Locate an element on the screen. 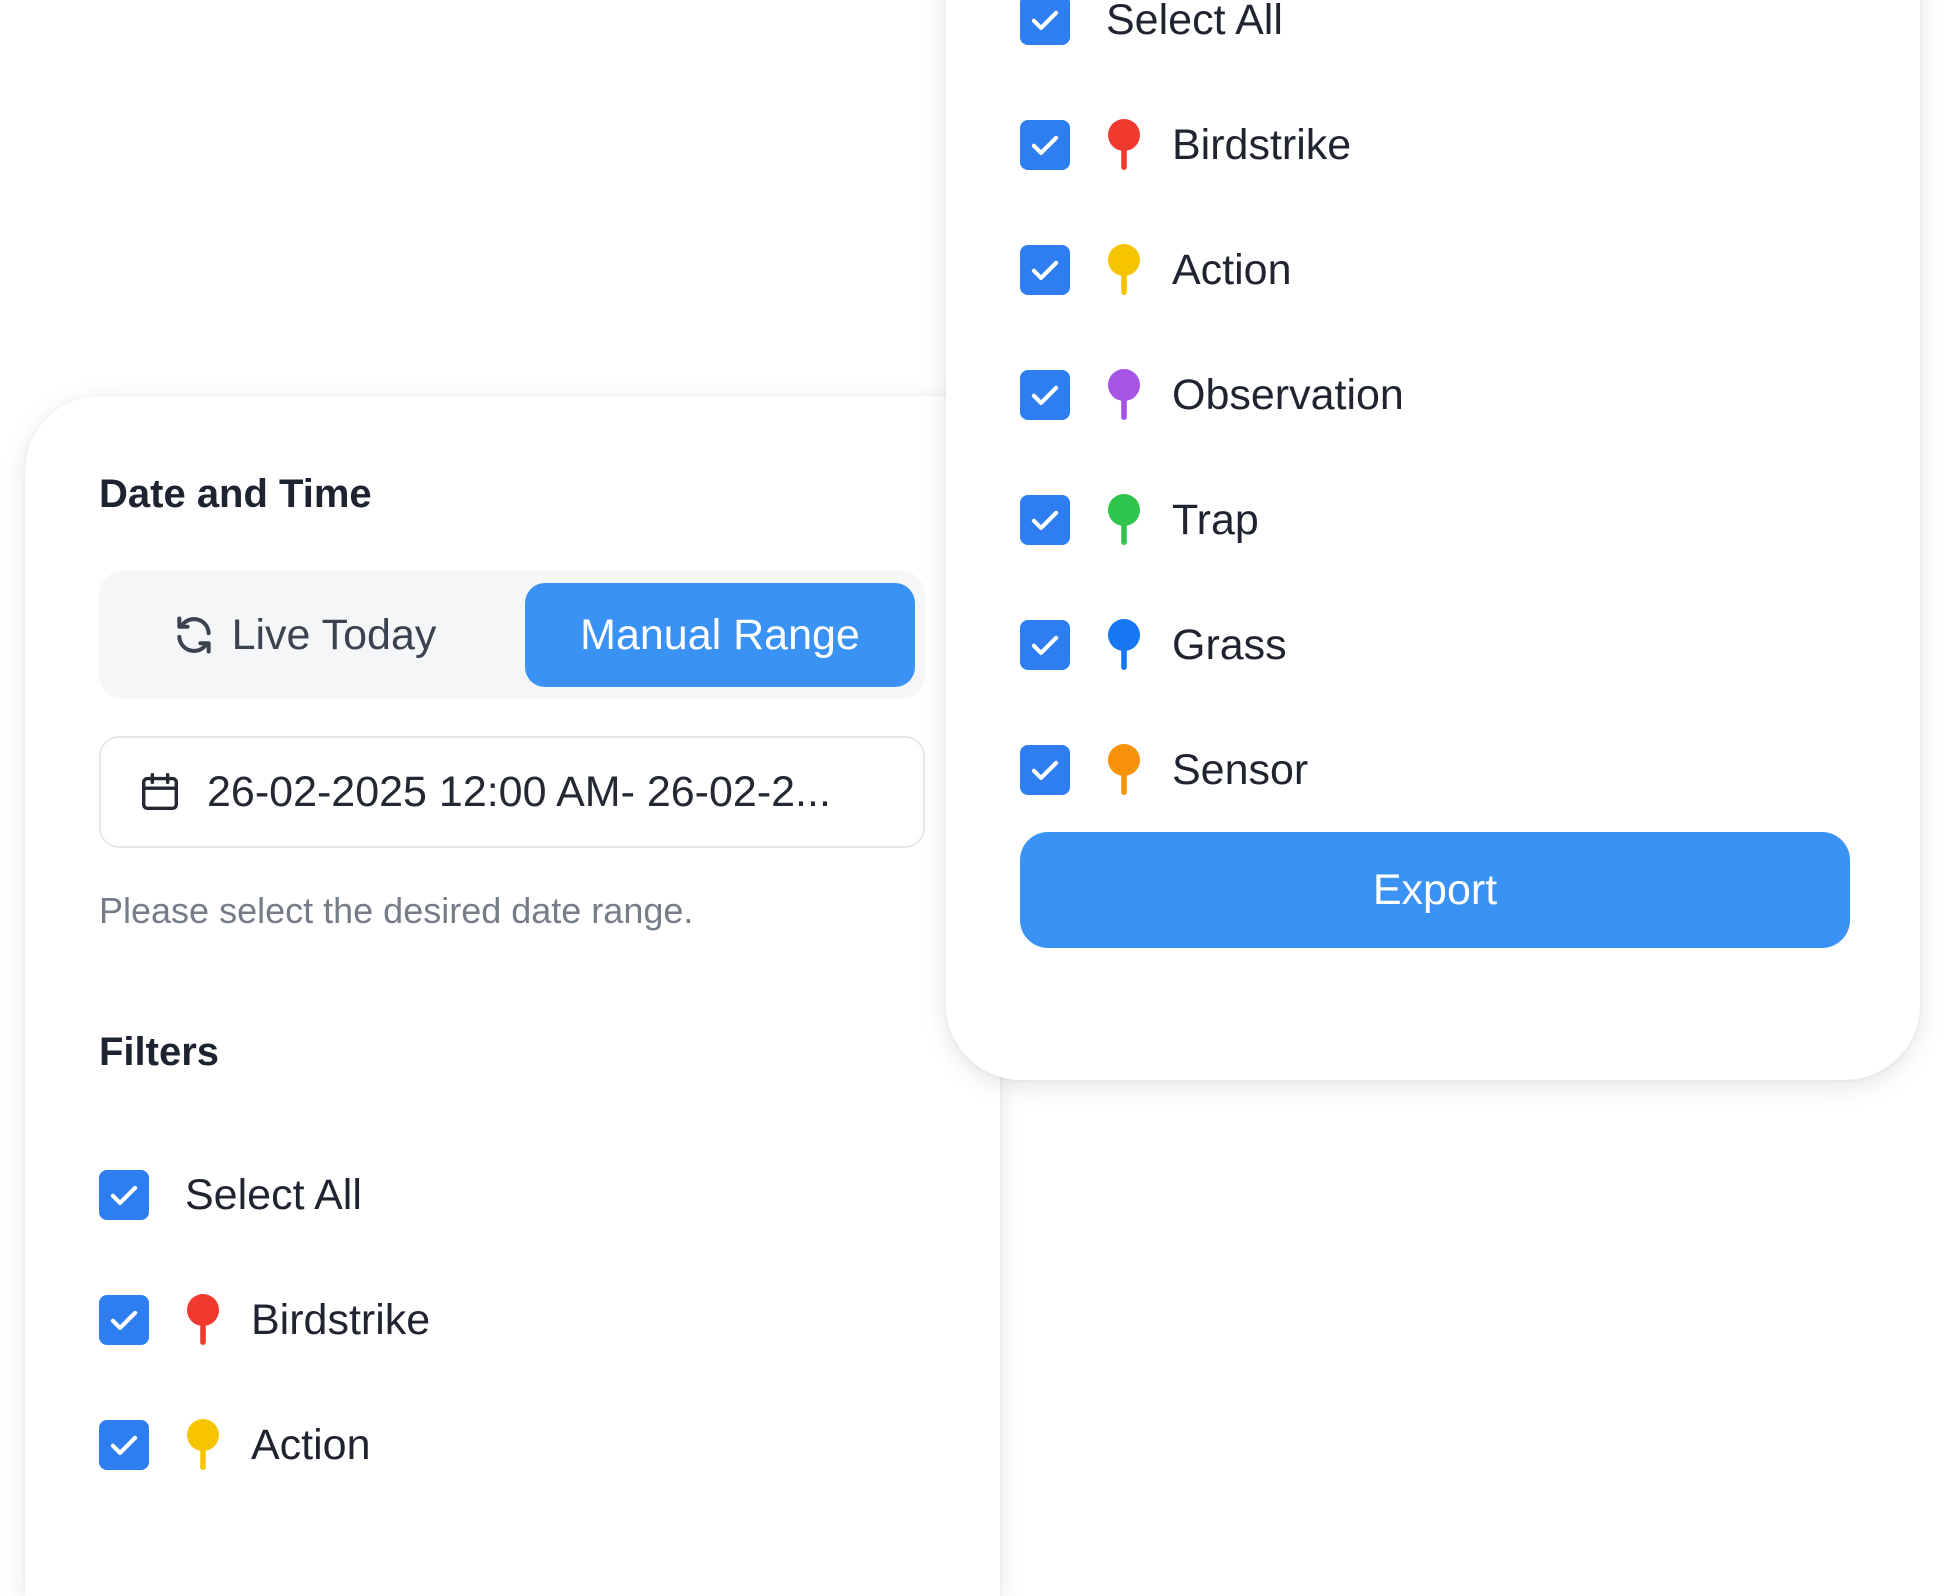 This screenshot has height=1596, width=1956. filter-label: Observation is located at coordinates (1288, 394).